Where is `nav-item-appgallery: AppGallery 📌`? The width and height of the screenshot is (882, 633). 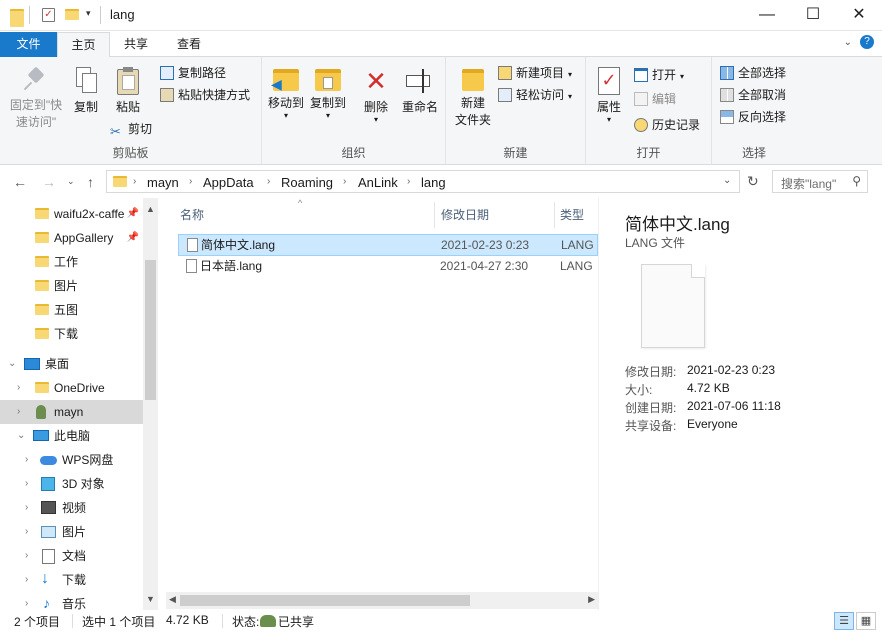
nav-item-appgallery: AppGallery 📌 is located at coordinates (71, 238).